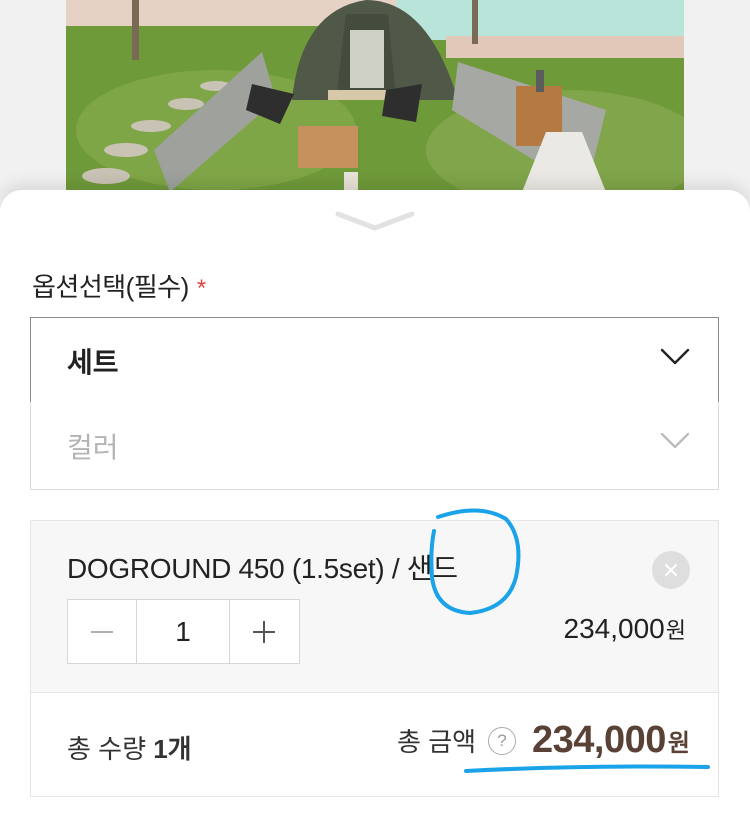  I want to click on total-summary: 총 수량 1개 총 금액 ? 234,000 원, so click(374, 744).